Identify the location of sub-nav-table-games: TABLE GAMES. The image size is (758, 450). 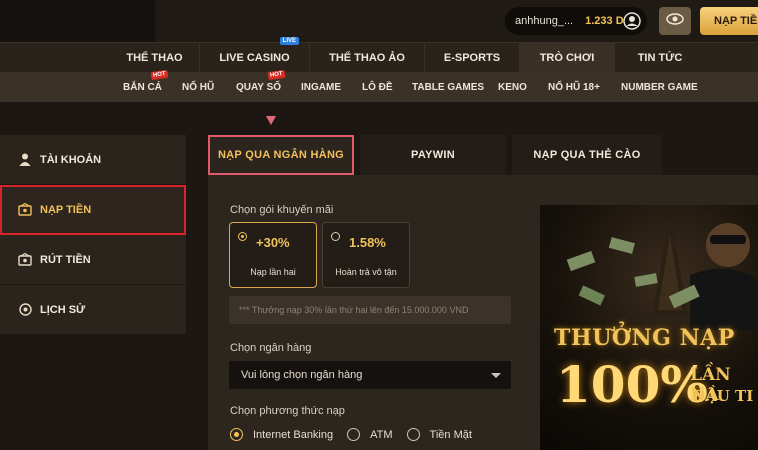
(448, 87).